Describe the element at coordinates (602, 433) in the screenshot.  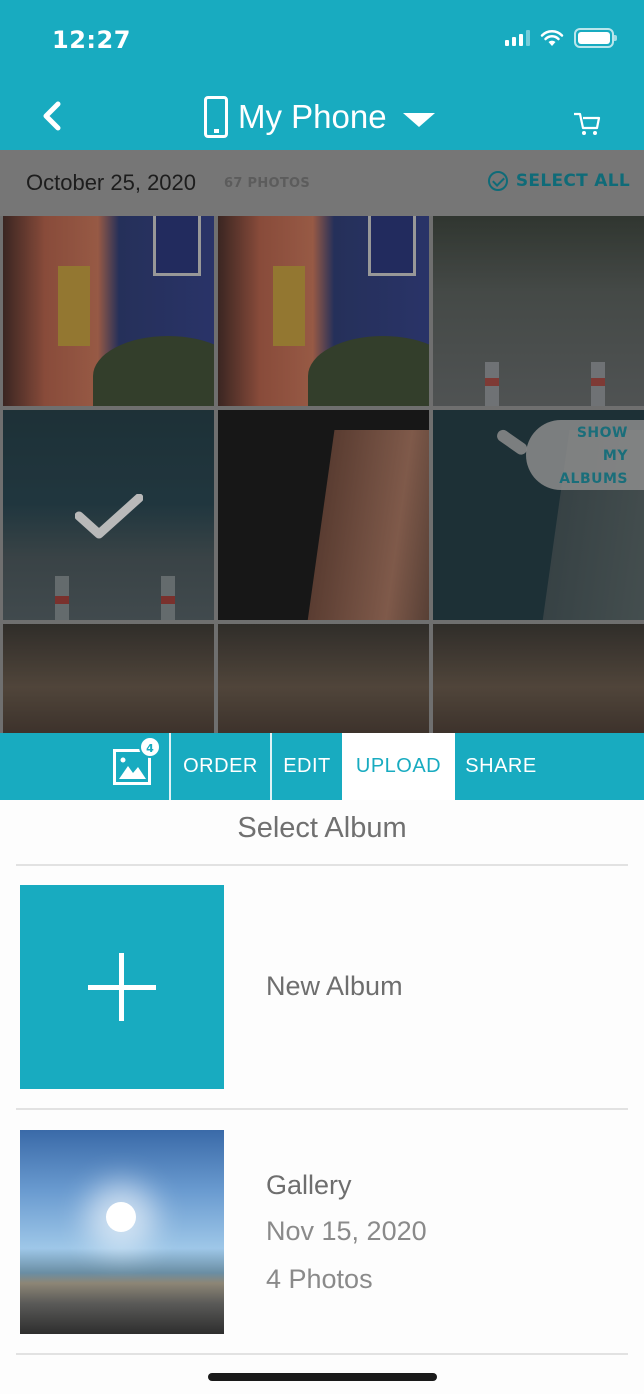
I see `show-albums-line: SHOW` at that location.